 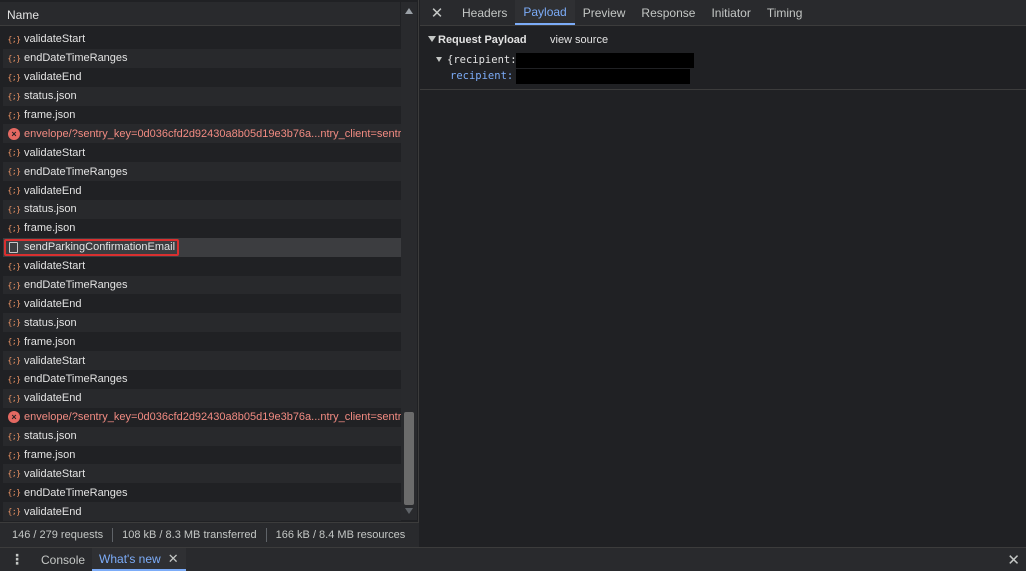 I want to click on scroll-down-arrow-icon, so click(x=409, y=511).